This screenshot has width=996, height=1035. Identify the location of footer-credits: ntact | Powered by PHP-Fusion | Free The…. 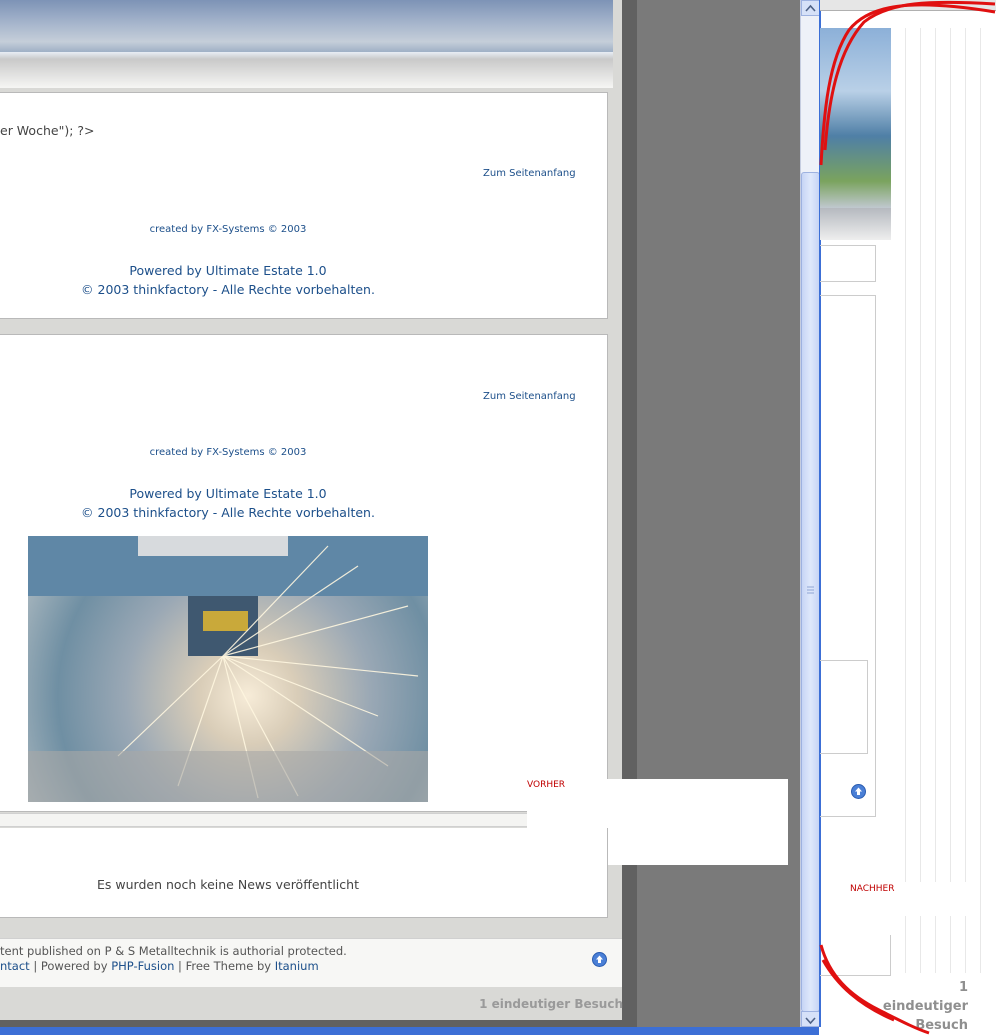
(159, 966).